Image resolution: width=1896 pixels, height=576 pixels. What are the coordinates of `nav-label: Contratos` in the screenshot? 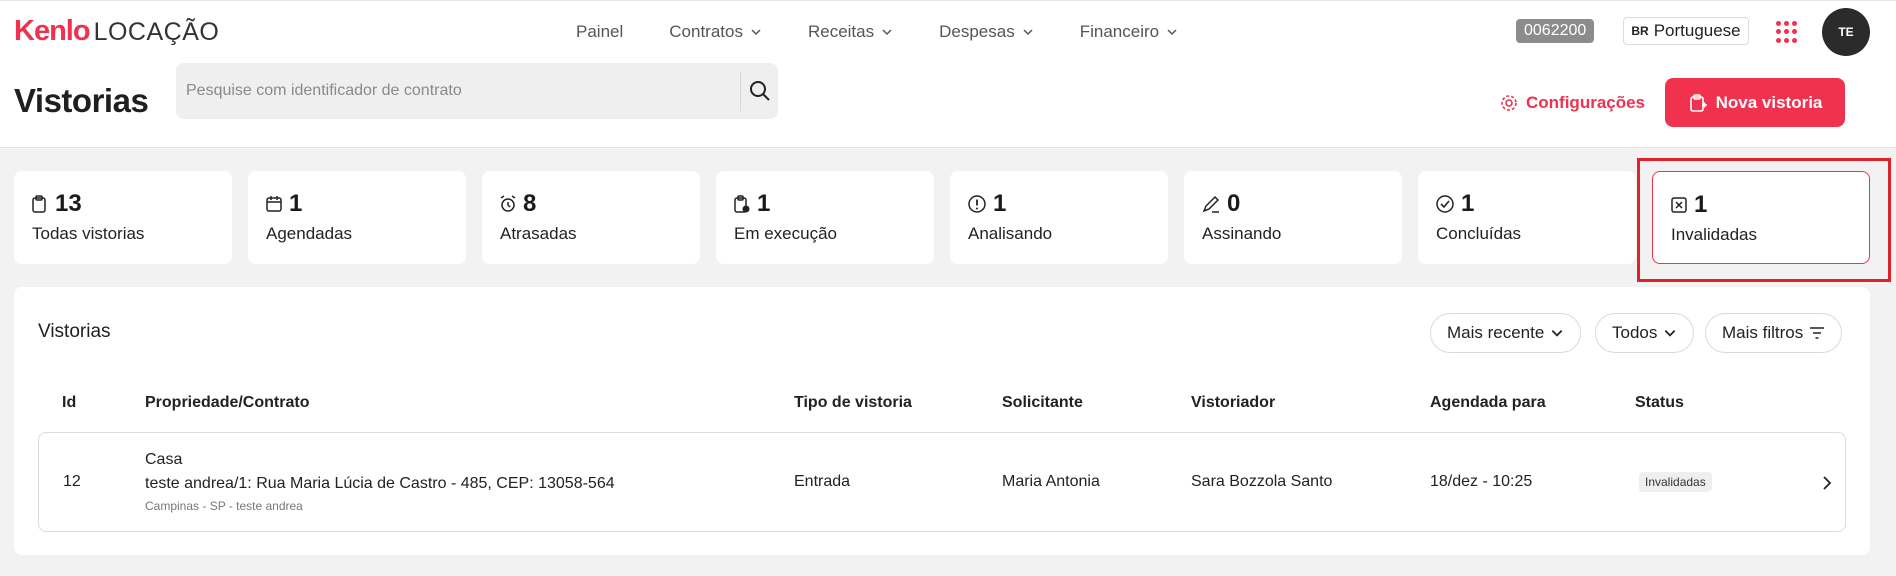 It's located at (706, 31).